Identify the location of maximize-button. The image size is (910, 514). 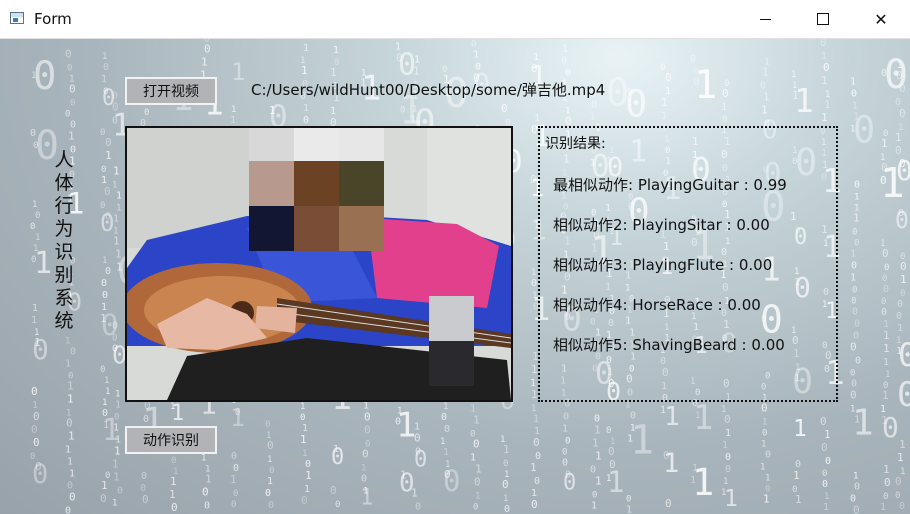
(823, 19).